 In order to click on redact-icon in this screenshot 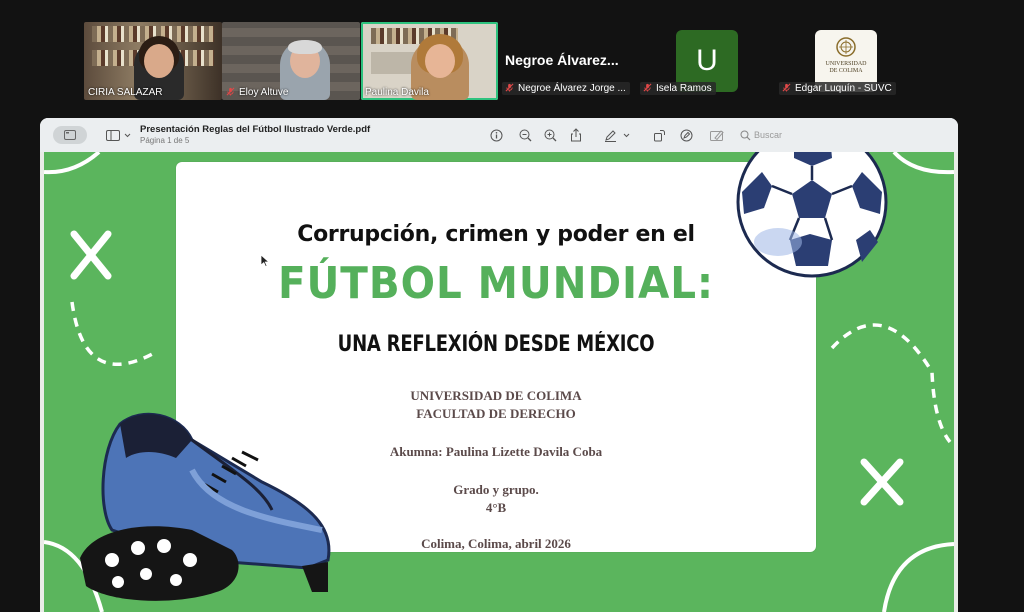, I will do `click(716, 135)`.